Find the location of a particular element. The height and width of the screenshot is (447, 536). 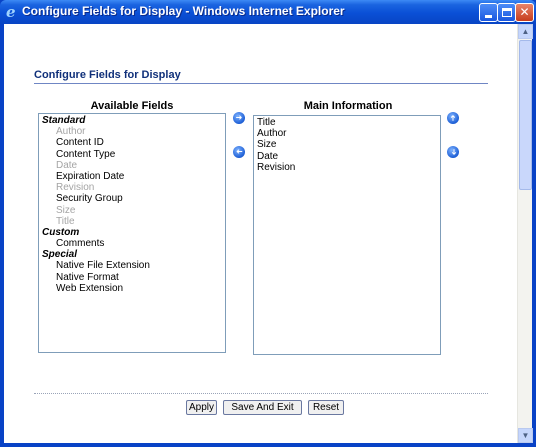

reset-button: Reset is located at coordinates (326, 407).